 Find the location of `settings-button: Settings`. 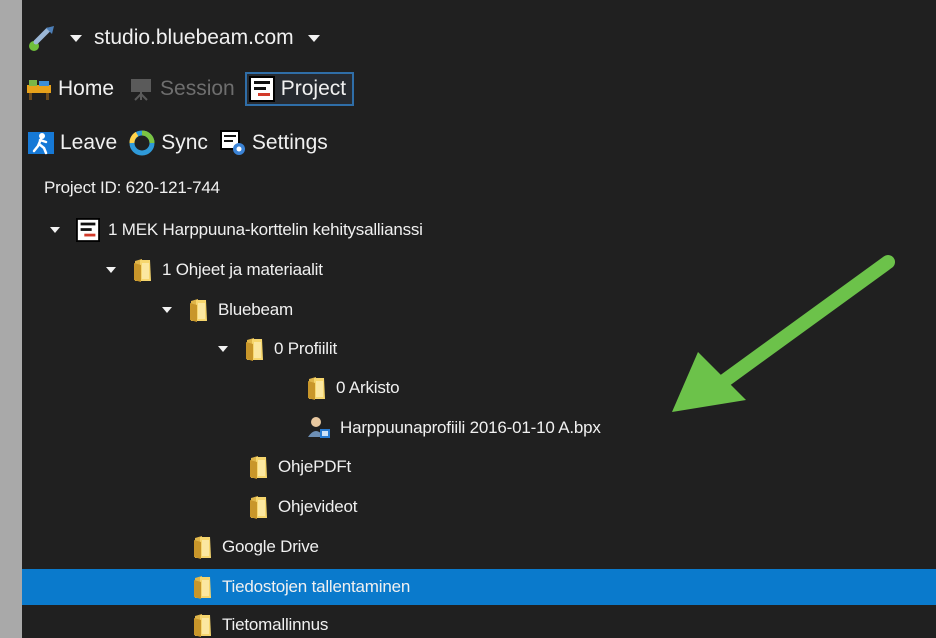

settings-button: Settings is located at coordinates (273, 143).